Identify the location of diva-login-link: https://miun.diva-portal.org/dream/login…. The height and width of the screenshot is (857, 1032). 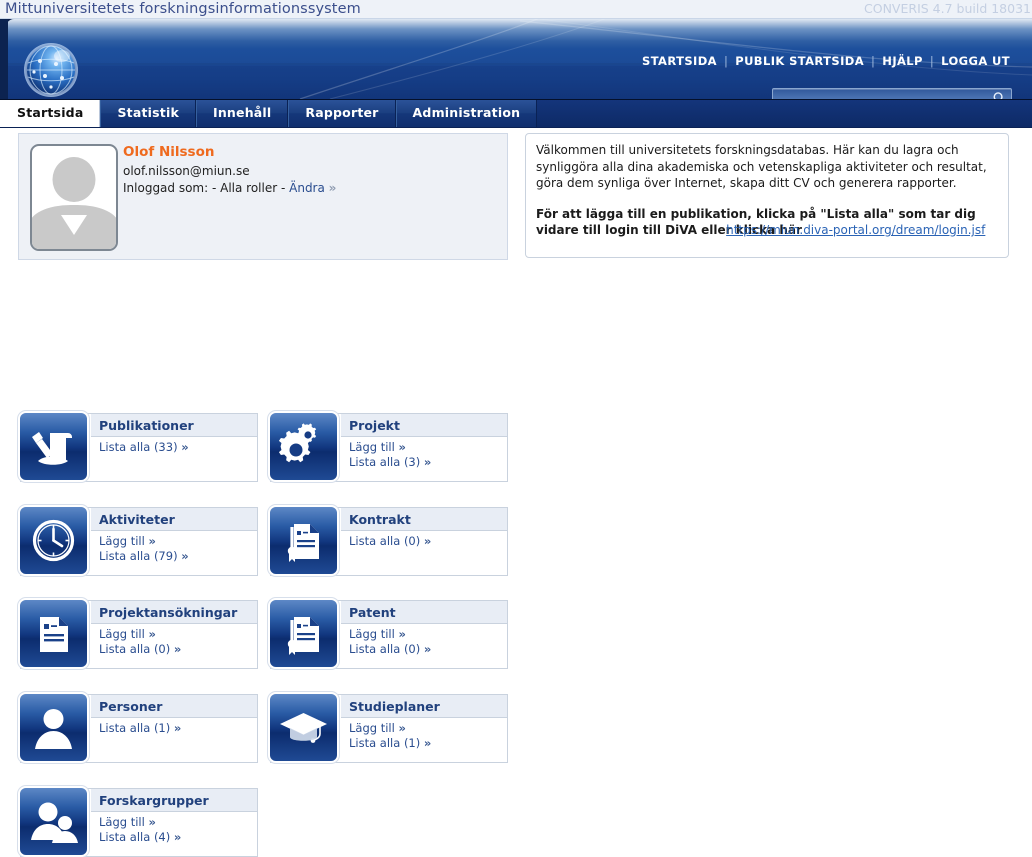
(855, 230).